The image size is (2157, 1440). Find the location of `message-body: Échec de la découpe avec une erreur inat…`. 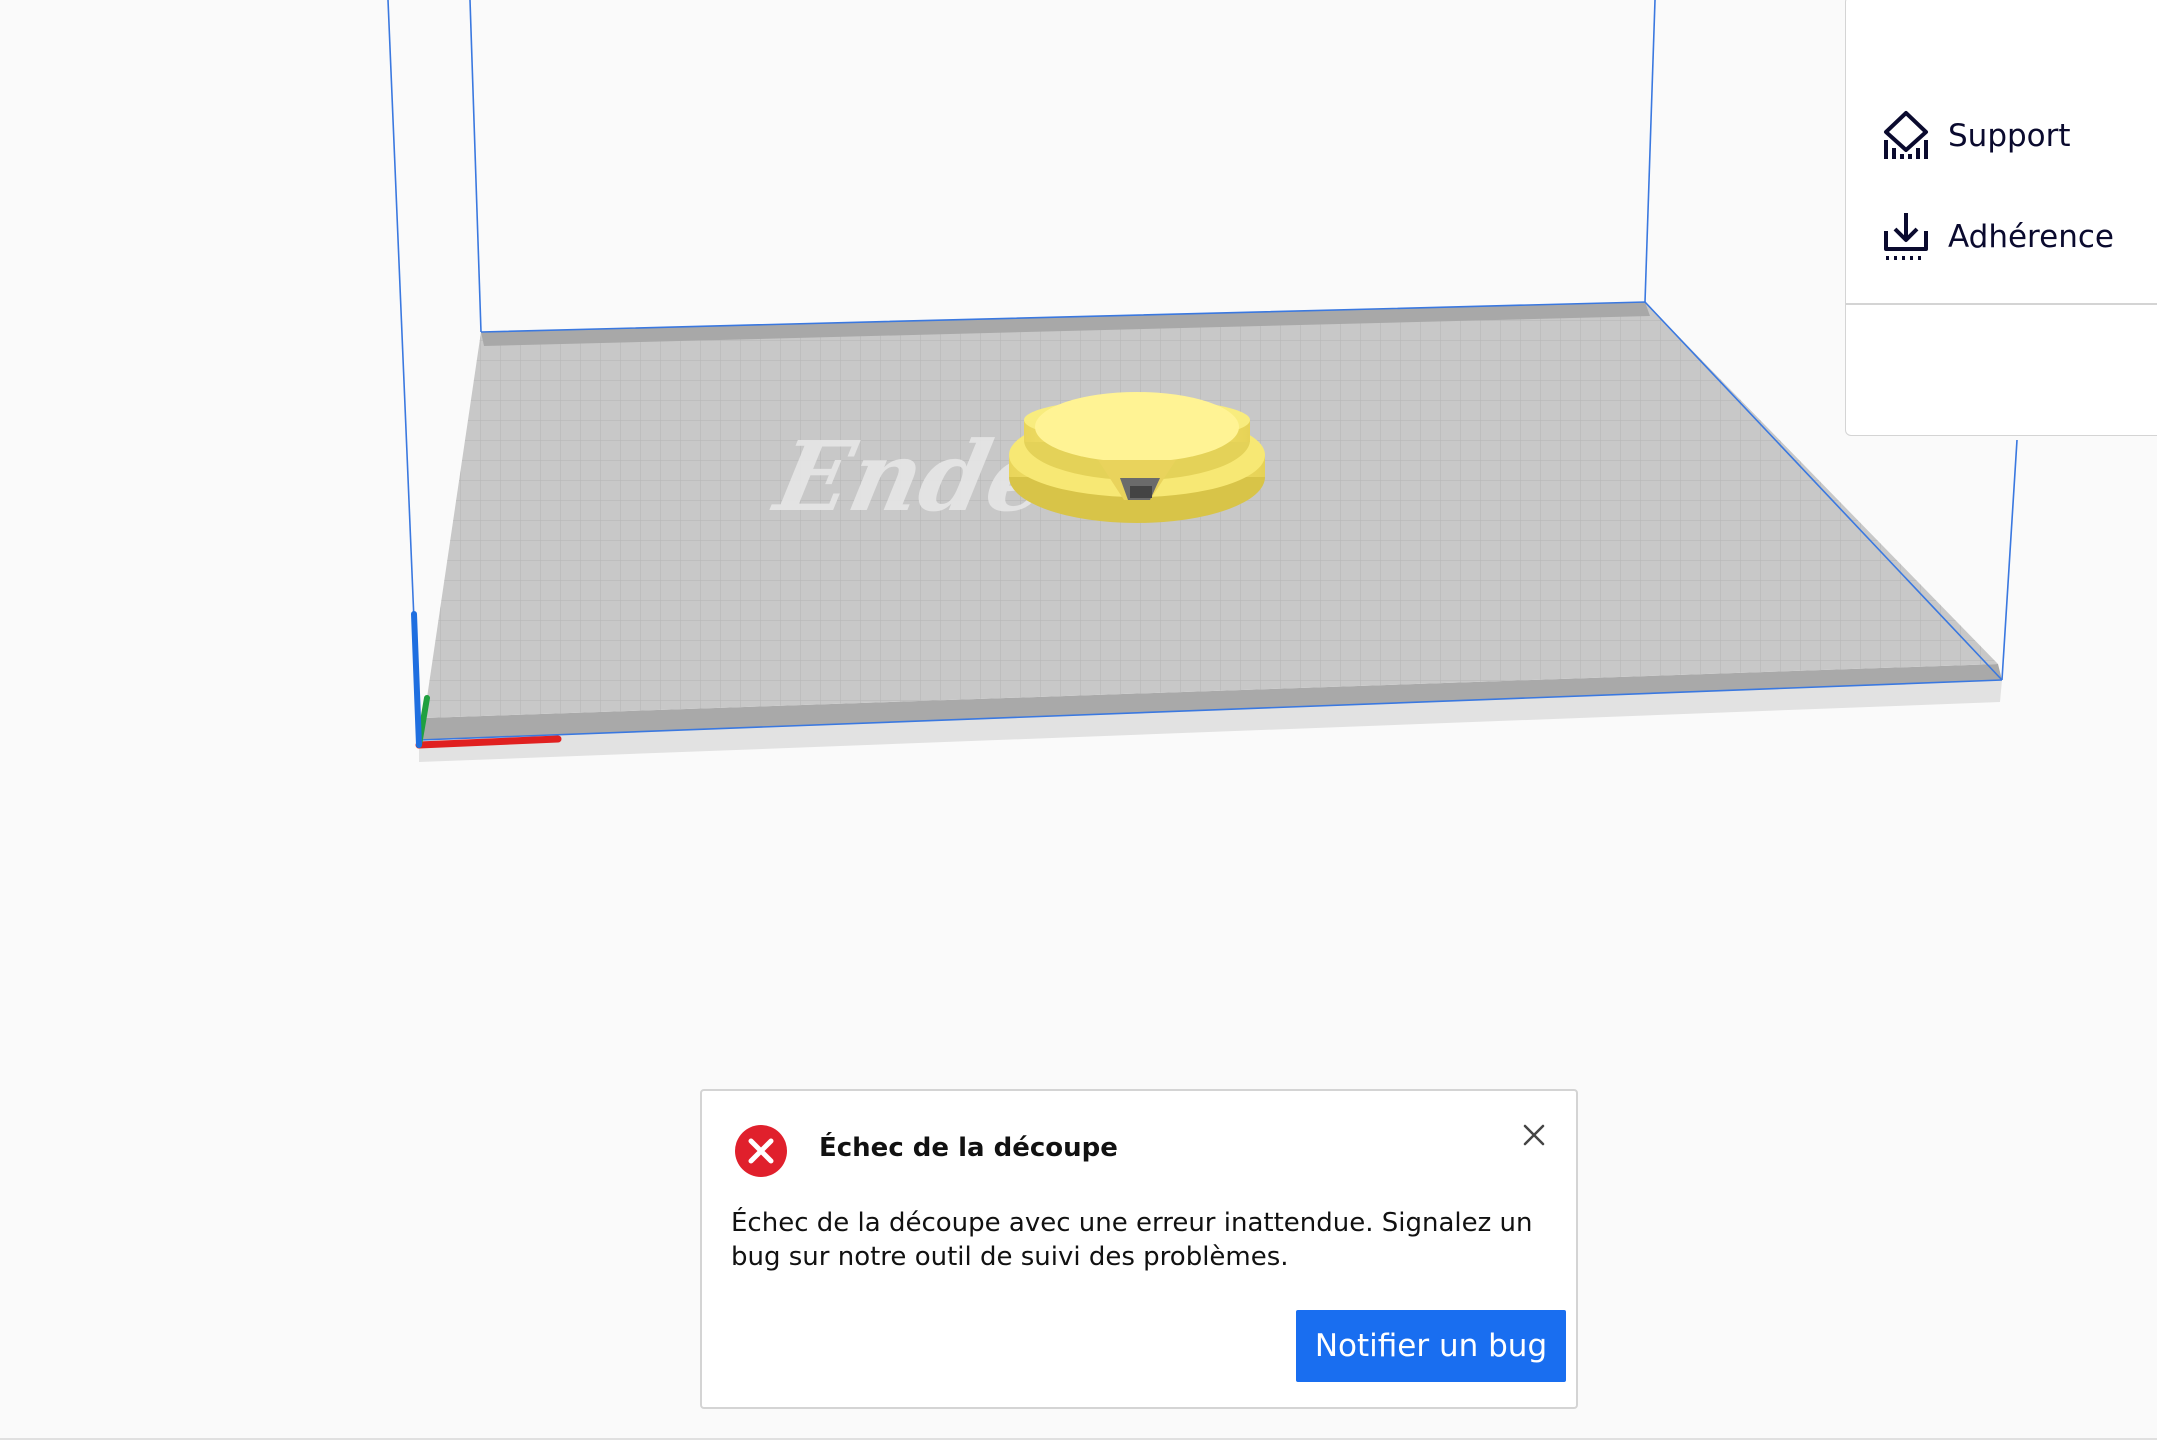

message-body: Échec de la découpe avec une erreur inat… is located at coordinates (1132, 1240).